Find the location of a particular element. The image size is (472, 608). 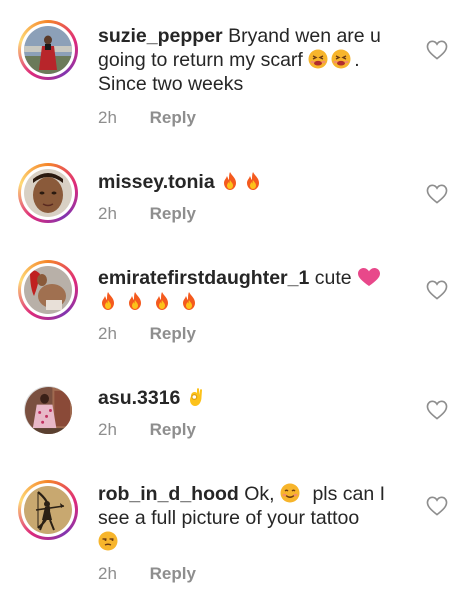

comment-username: emiratefirstdaughter_1 is located at coordinates (203, 278).